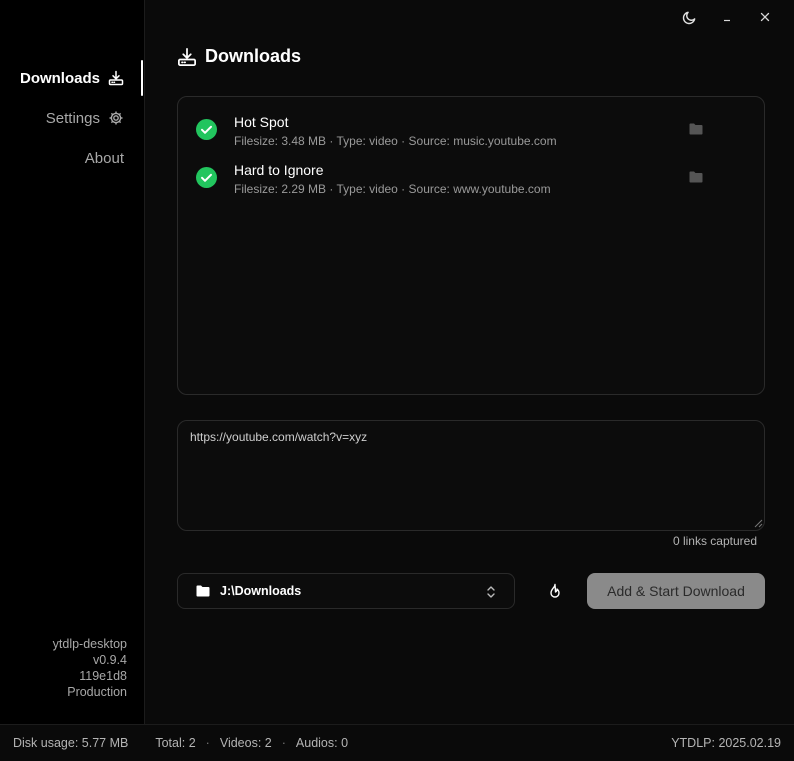  What do you see at coordinates (676, 591) in the screenshot?
I see `add-start-download-button: Add & Start Download` at bounding box center [676, 591].